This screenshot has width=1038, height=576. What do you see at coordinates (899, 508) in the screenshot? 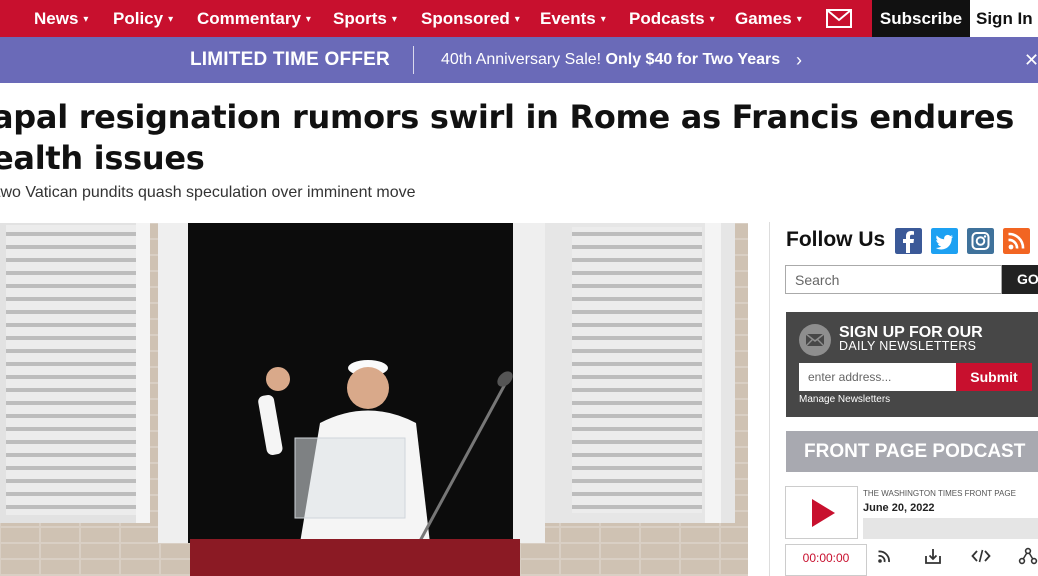
I see `podcast-episode-date: June 20, 2022` at bounding box center [899, 508].